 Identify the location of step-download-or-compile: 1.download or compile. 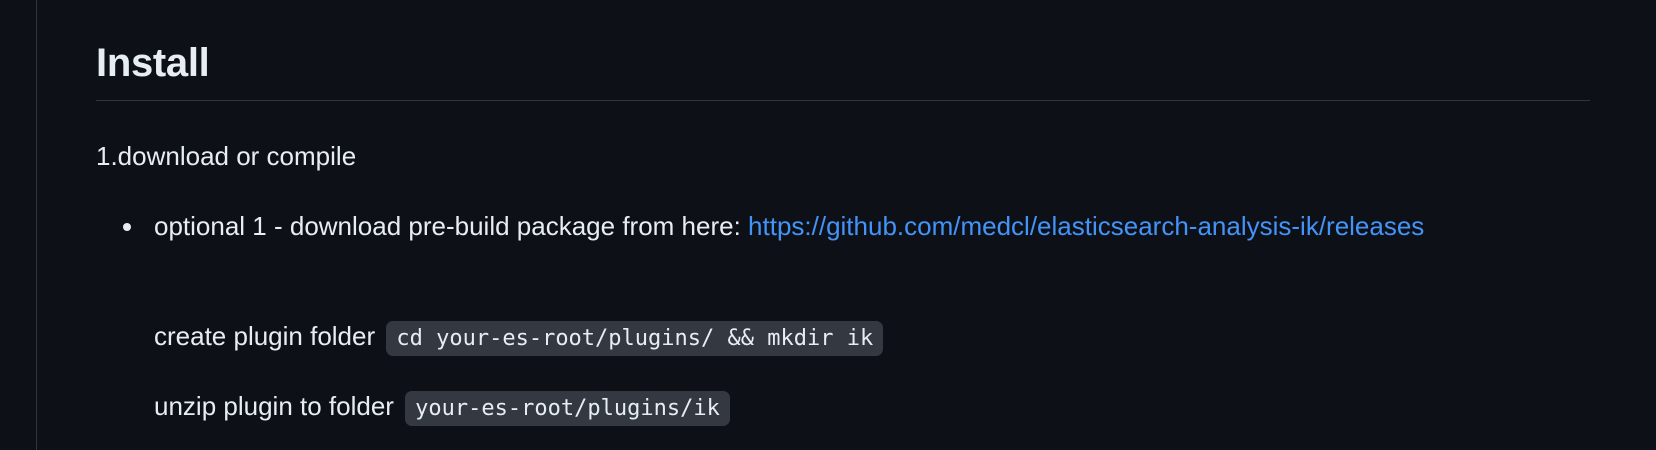
(226, 156).